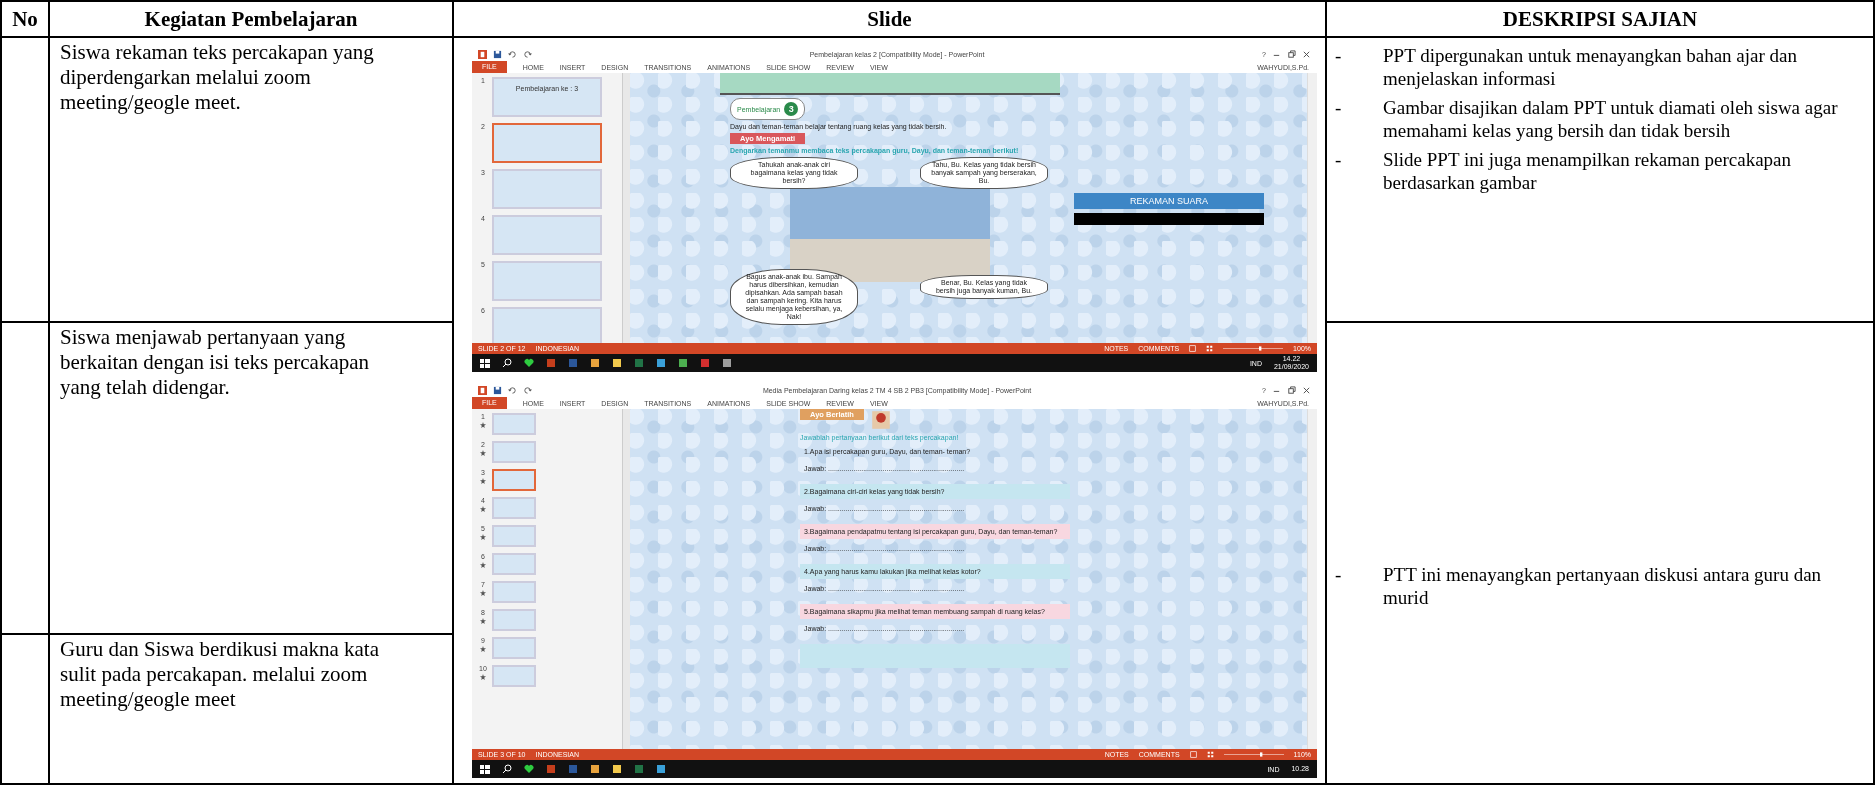  Describe the element at coordinates (215, 362) in the screenshot. I see `activity-text: Siswa menjawab pertanyaan yang berkaitan dengan isi teks percakapan yang telah didengar.` at that location.